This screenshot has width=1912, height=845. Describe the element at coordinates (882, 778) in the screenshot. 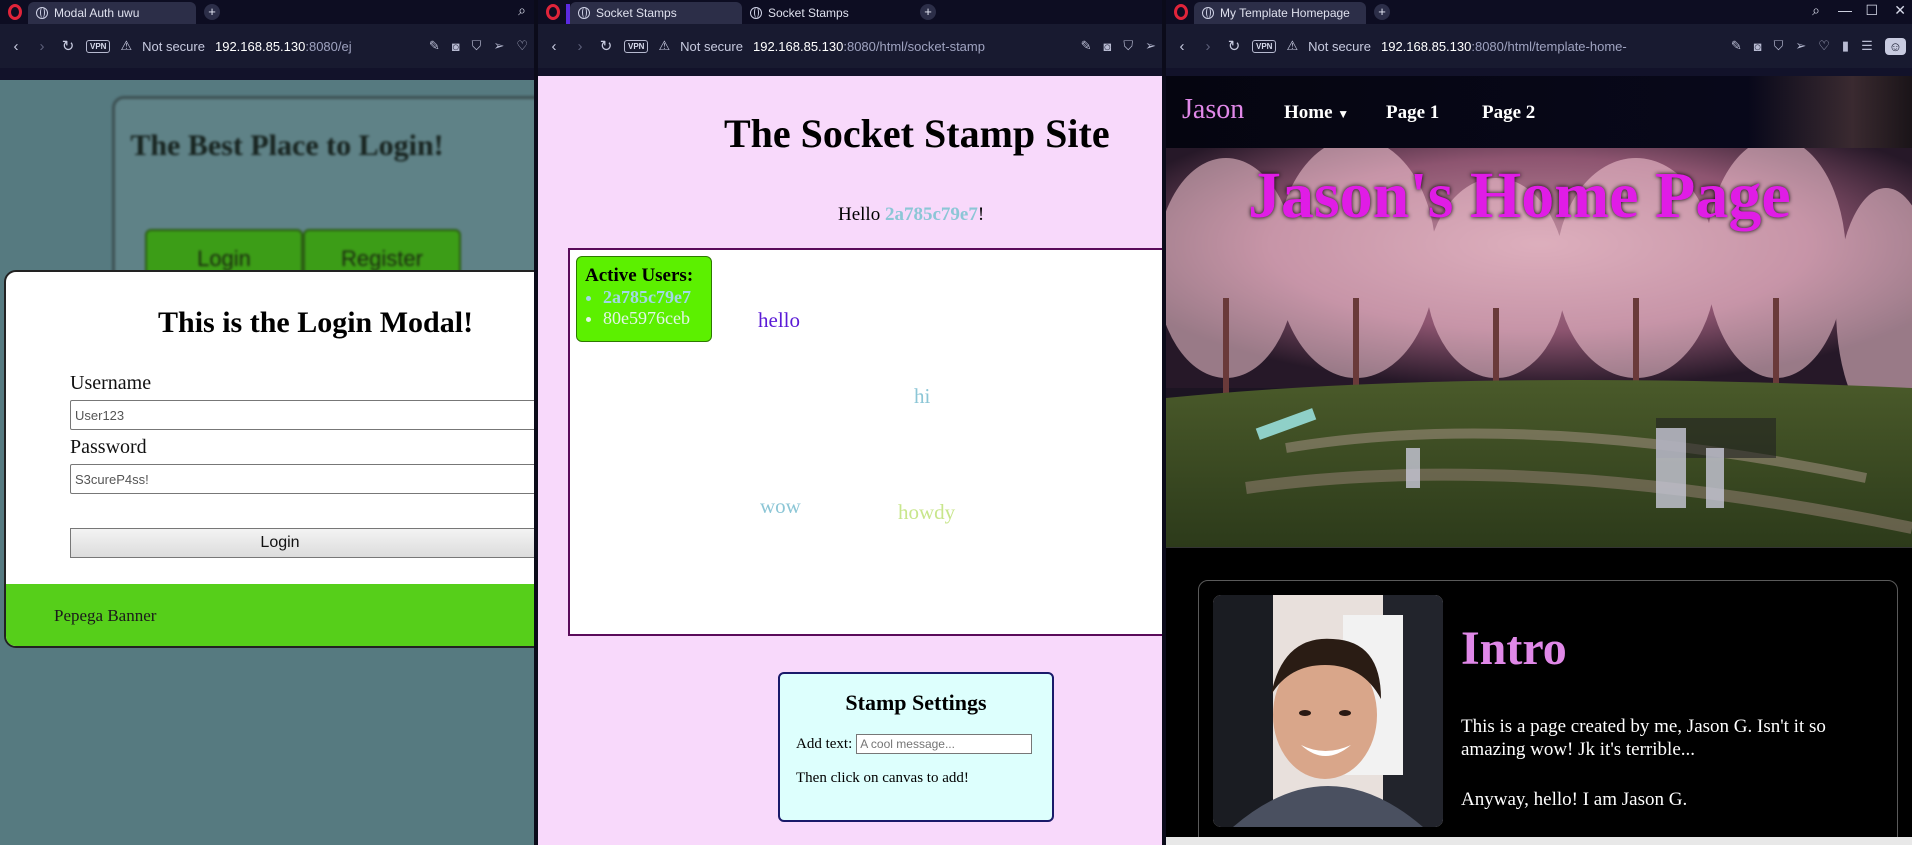

I see `settings-note: Then click on canvas to add!` at that location.